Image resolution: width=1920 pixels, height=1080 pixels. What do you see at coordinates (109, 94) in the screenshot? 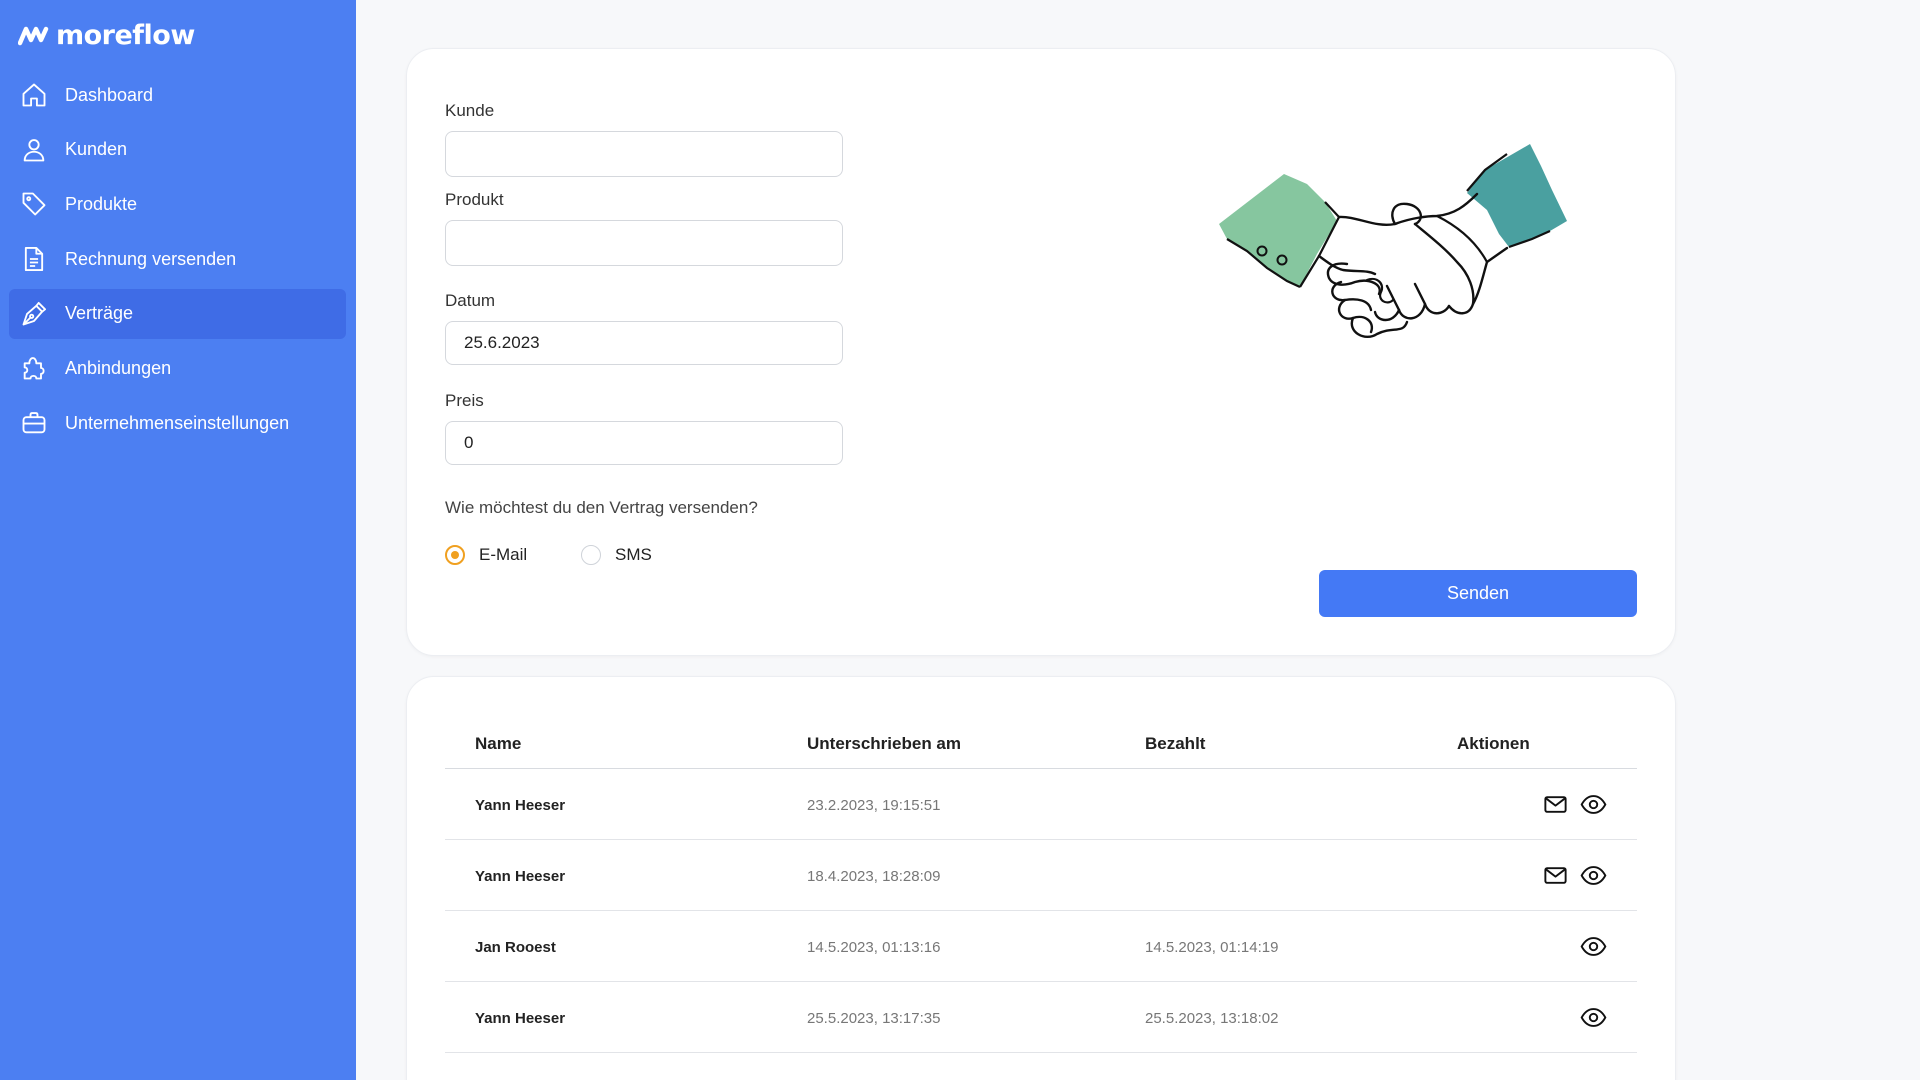
I see `sidebar-item-label: Dashboard` at bounding box center [109, 94].